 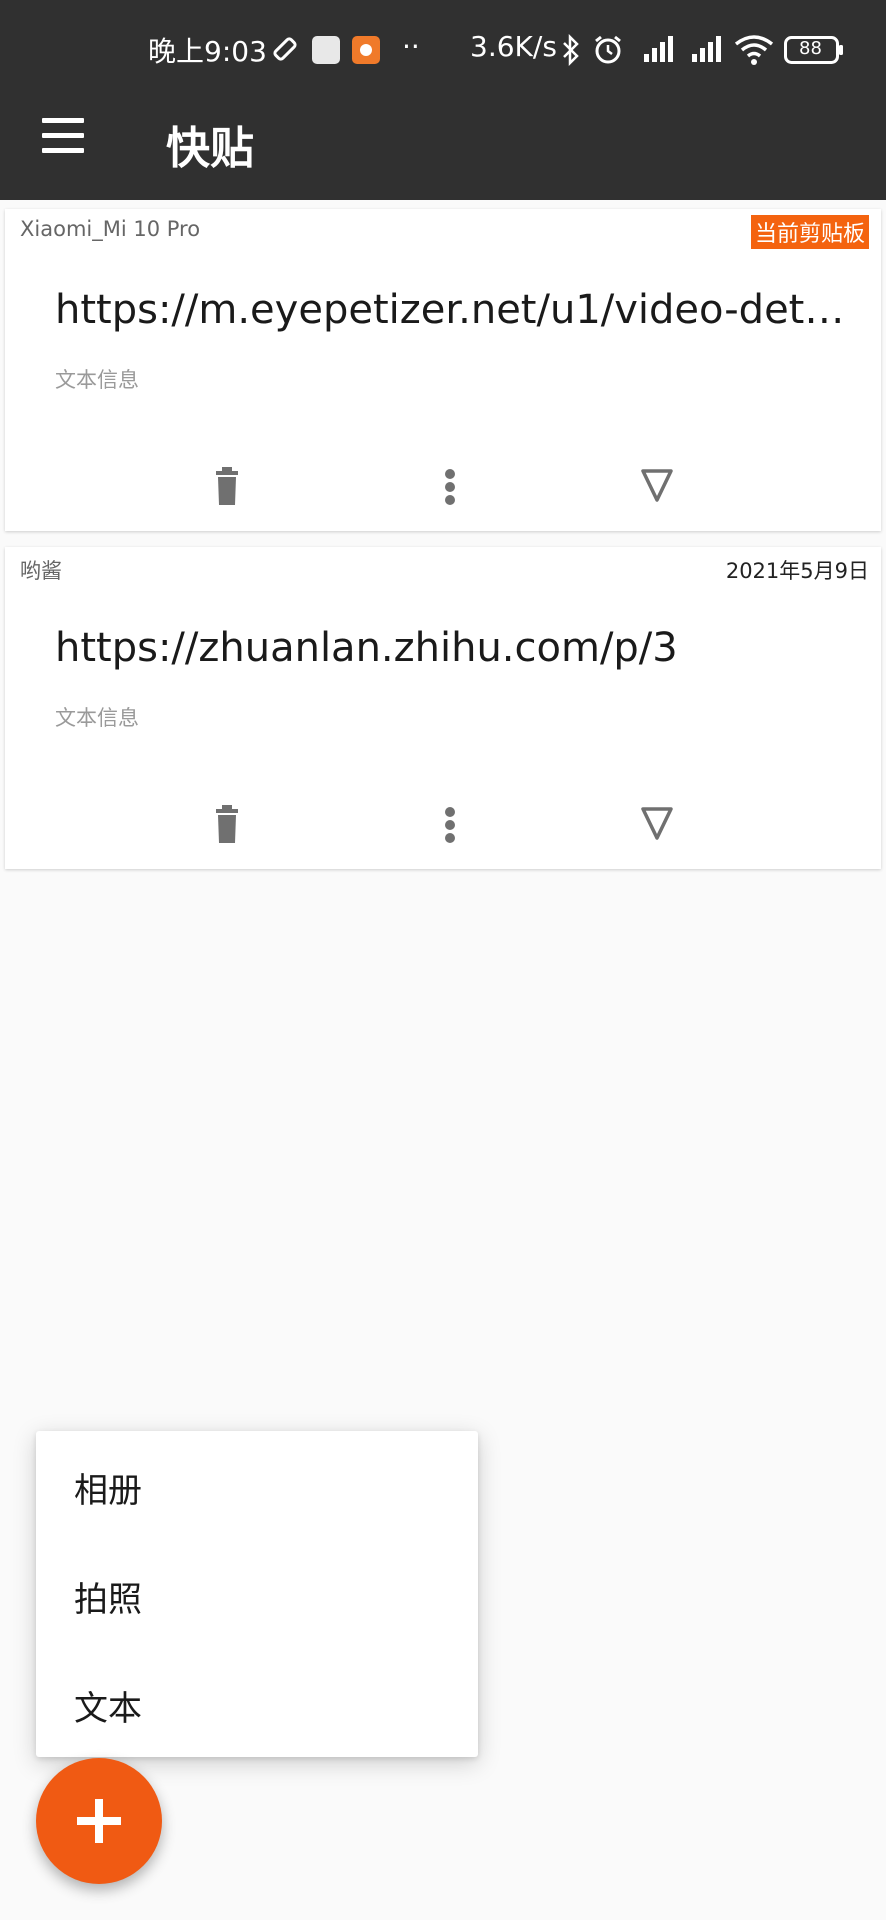 What do you see at coordinates (443, 50) in the screenshot?
I see `status-bar: 晚上9:03 ·· 3.6K/s 88` at bounding box center [443, 50].